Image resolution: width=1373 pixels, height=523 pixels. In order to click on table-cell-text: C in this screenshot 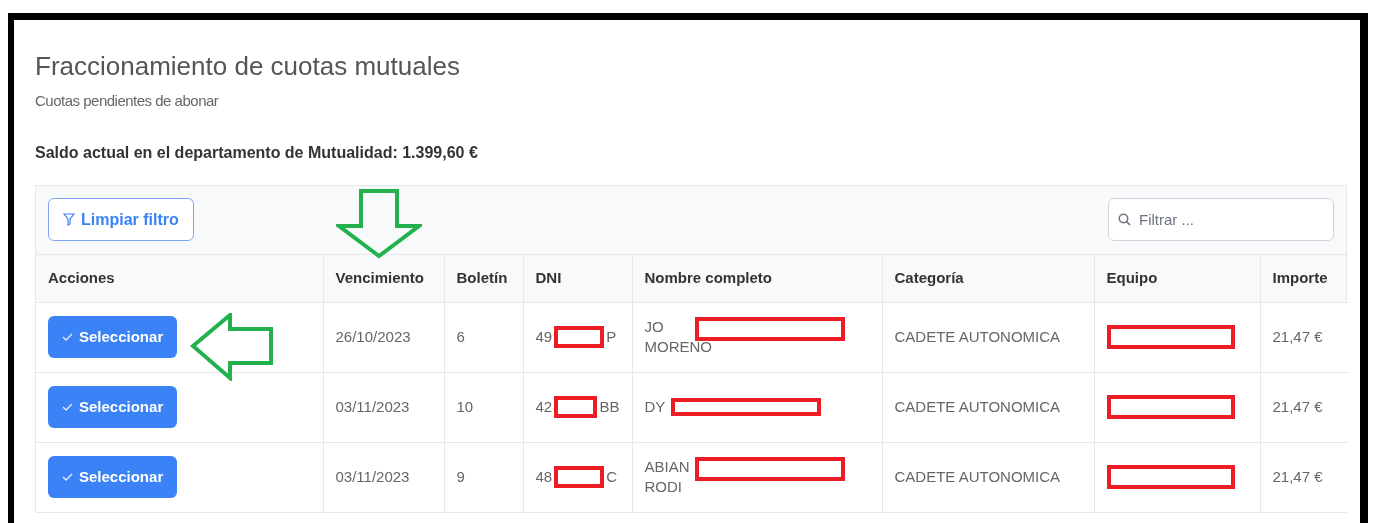, I will do `click(612, 477)`.